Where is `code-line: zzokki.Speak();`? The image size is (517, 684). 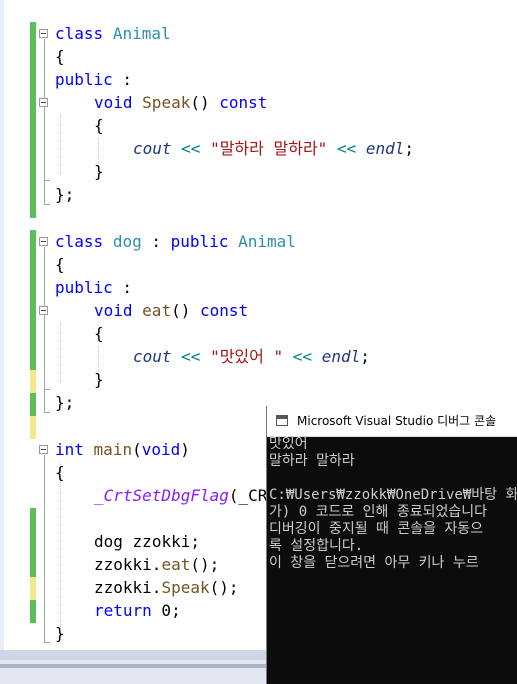 code-line: zzokki.Speak(); is located at coordinates (166, 587).